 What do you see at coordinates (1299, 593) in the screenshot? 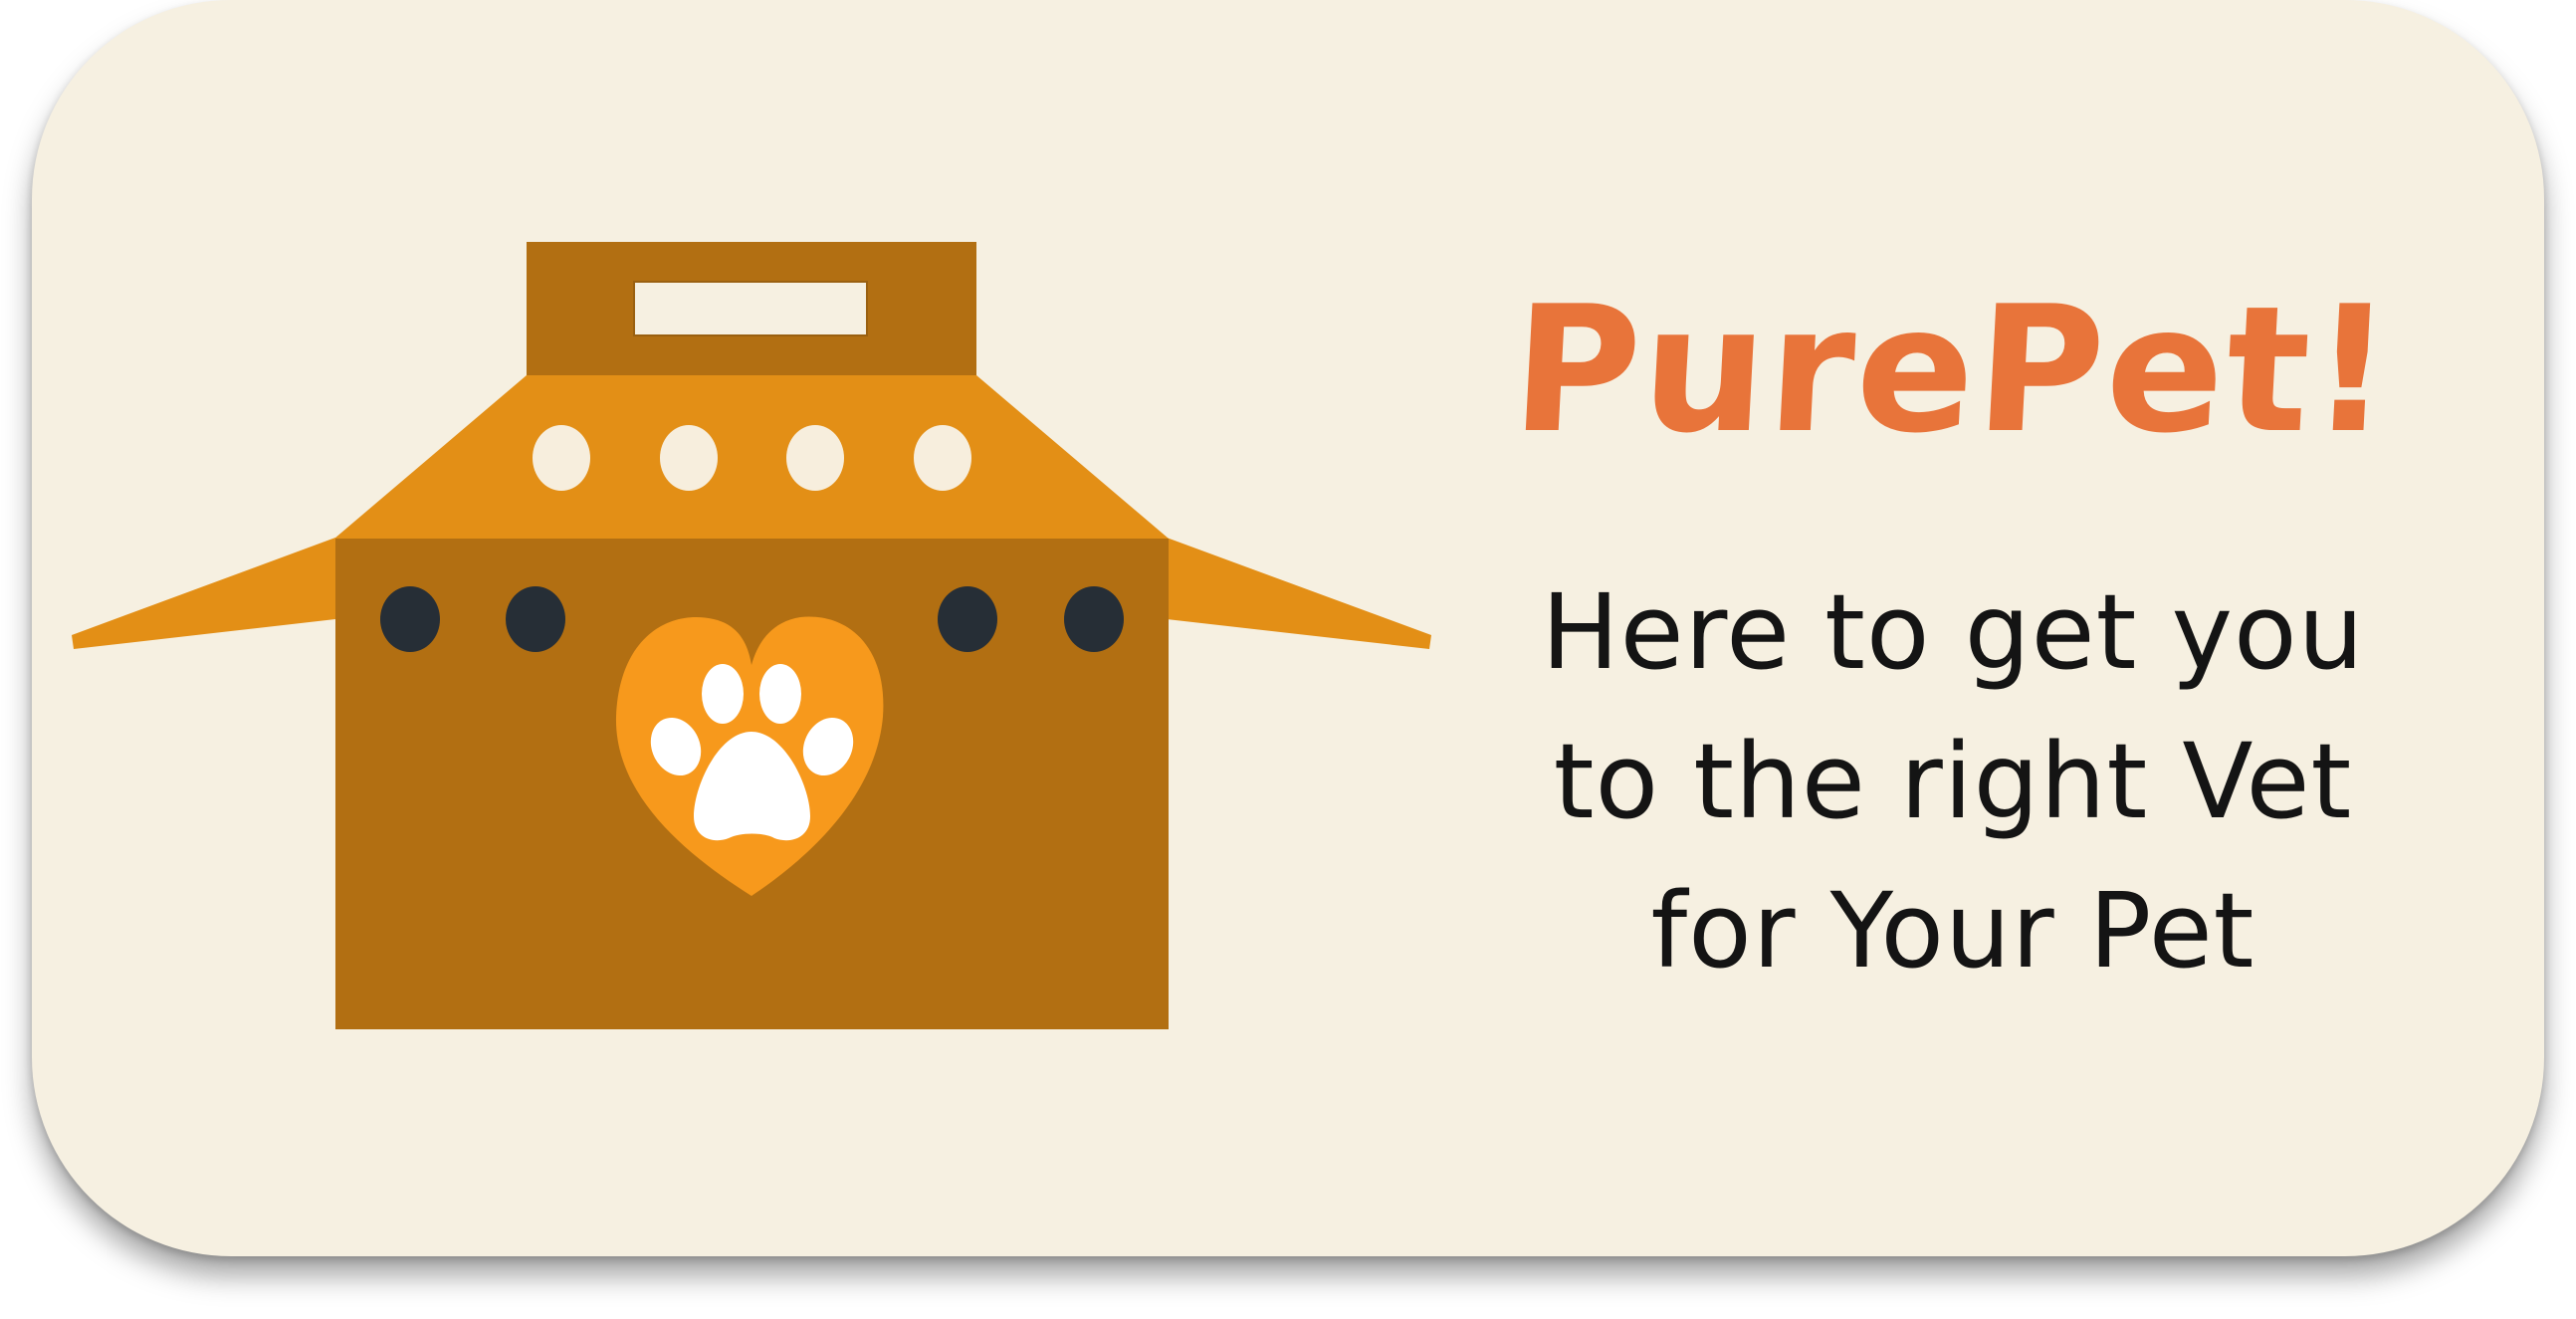
I see `right-flap` at bounding box center [1299, 593].